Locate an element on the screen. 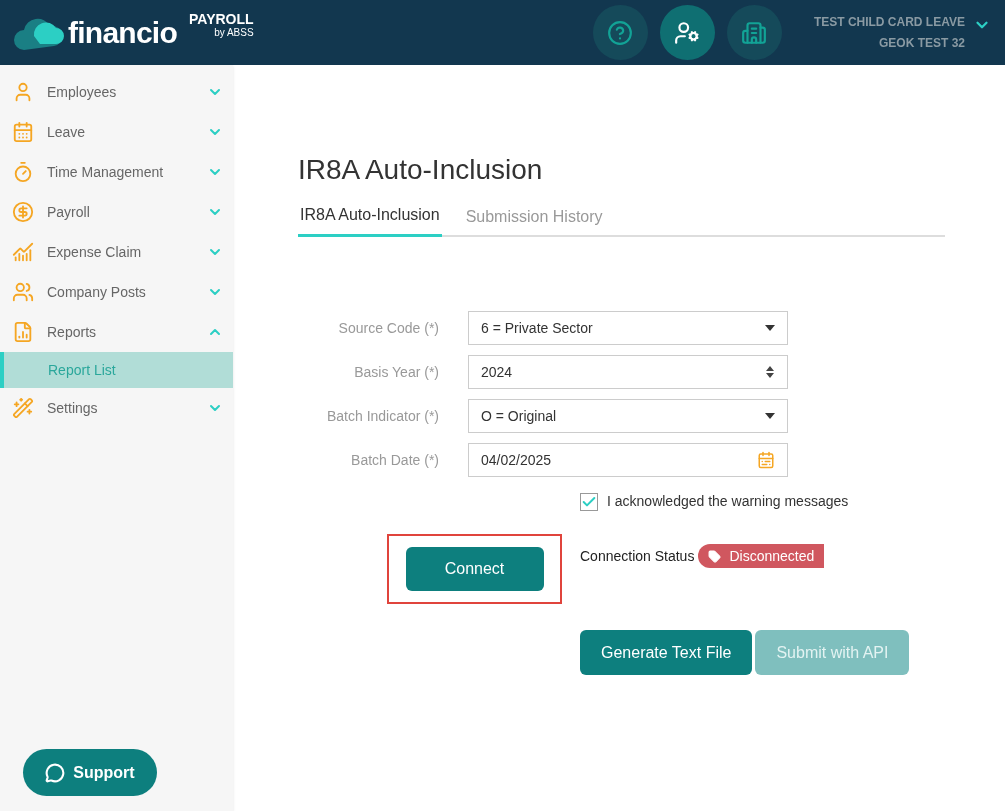 The width and height of the screenshot is (1005, 811). help-icon is located at coordinates (620, 32).